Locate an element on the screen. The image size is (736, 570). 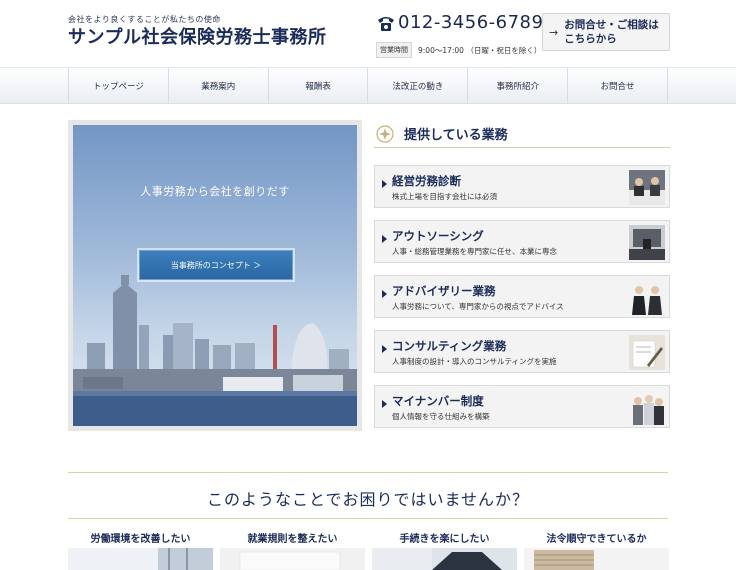
service-title: アウトソーシング is located at coordinates (438, 236).